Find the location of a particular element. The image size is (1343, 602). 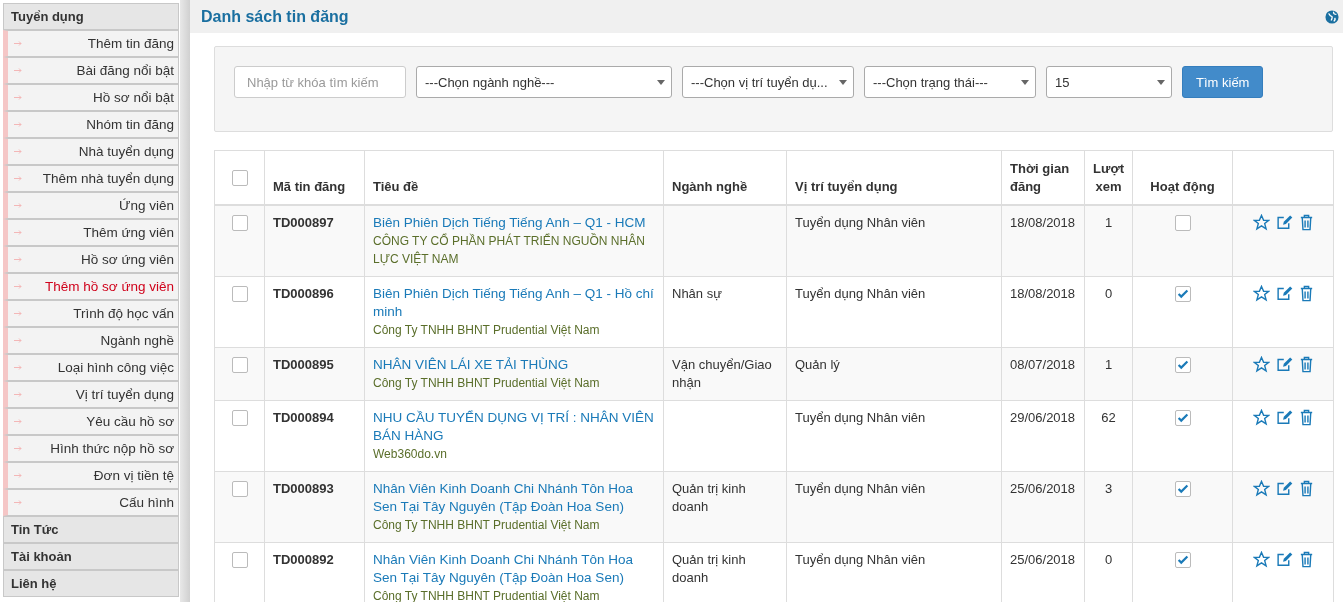

sidebar-item-label: Bài đăng nổi bật is located at coordinates (125, 70).